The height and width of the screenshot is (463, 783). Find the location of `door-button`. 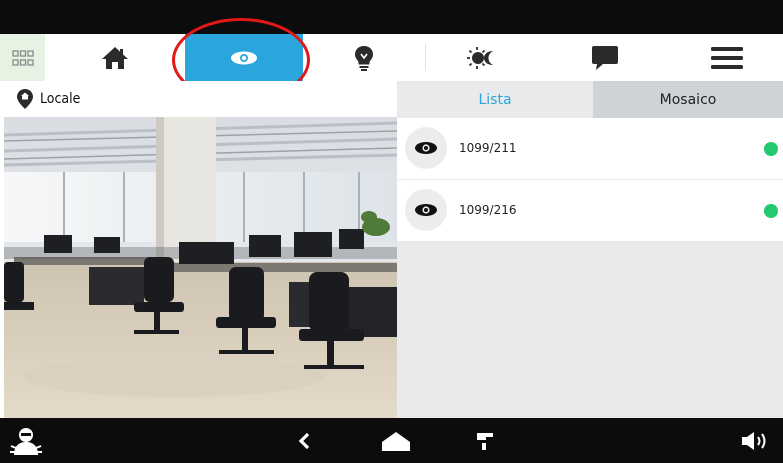

door-button is located at coordinates (485, 440).